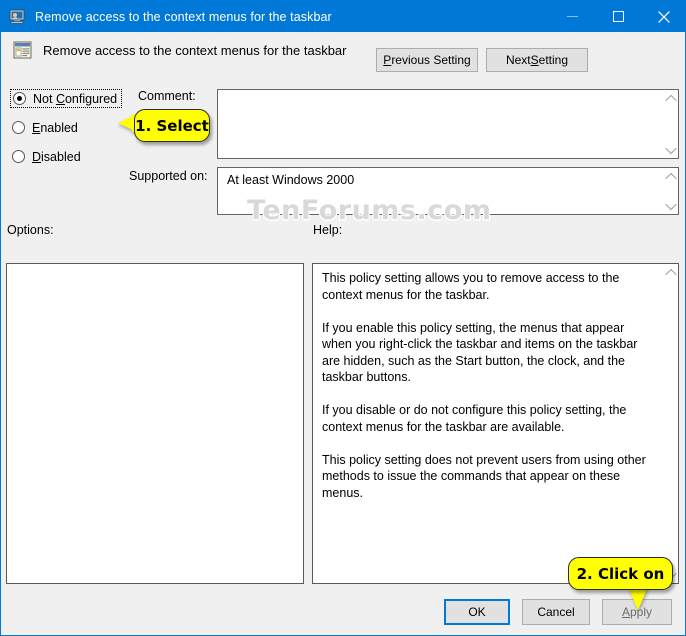  I want to click on callout-step-1: 1. Select, so click(172, 125).